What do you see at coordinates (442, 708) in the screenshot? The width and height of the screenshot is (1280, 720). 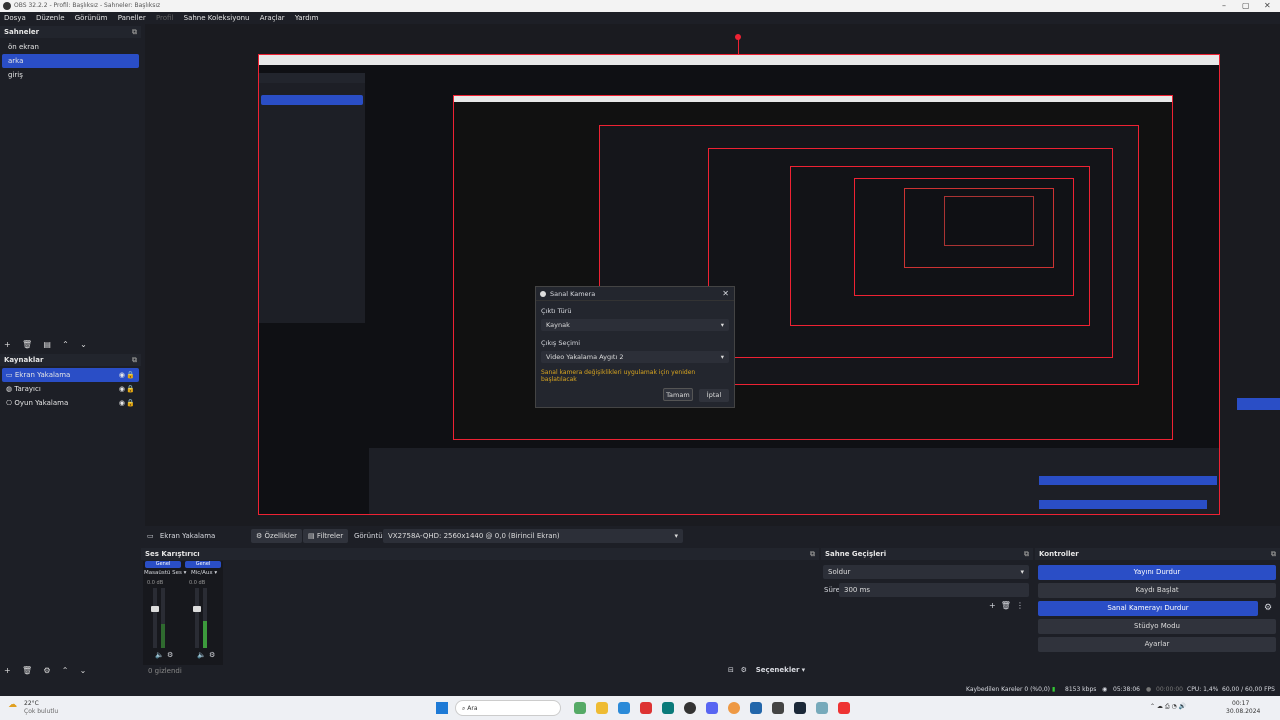 I see `windows-start-icon` at bounding box center [442, 708].